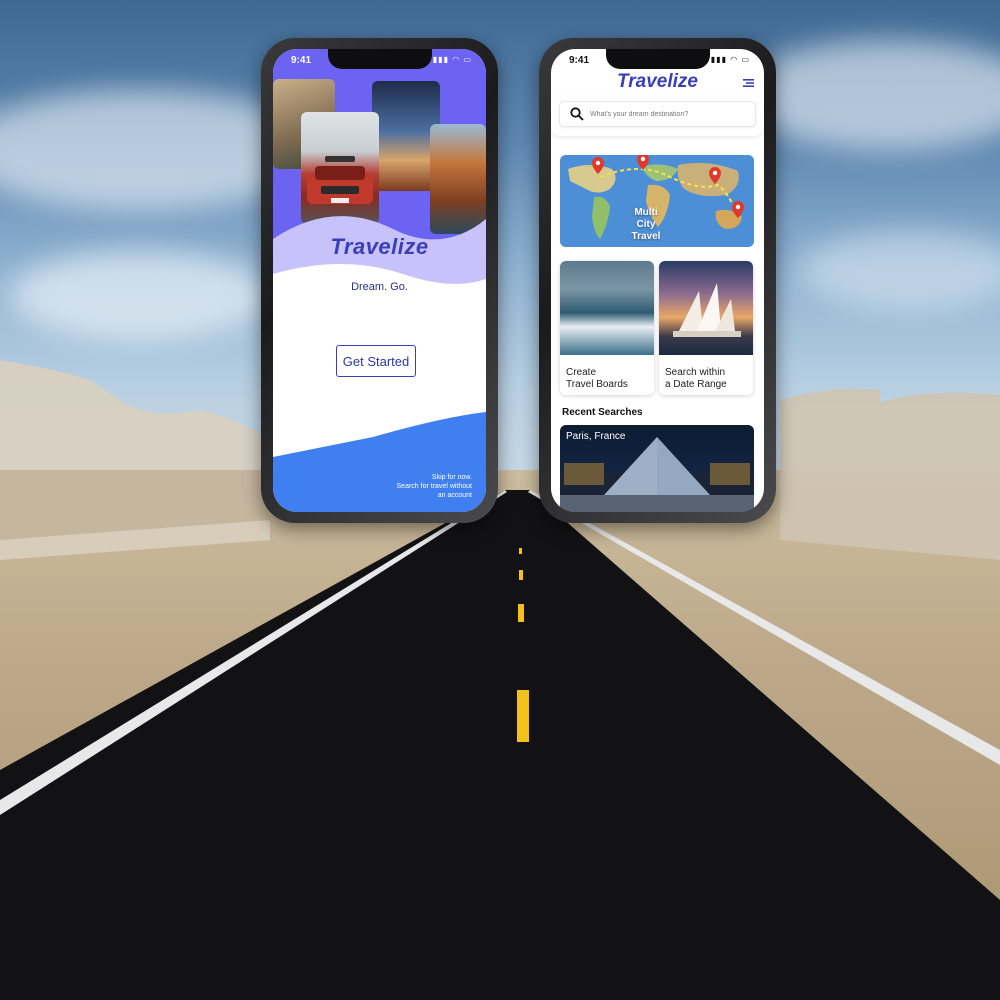 The width and height of the screenshot is (1000, 1000). Describe the element at coordinates (695, 372) in the screenshot. I see `tile-label-line: Search within` at that location.